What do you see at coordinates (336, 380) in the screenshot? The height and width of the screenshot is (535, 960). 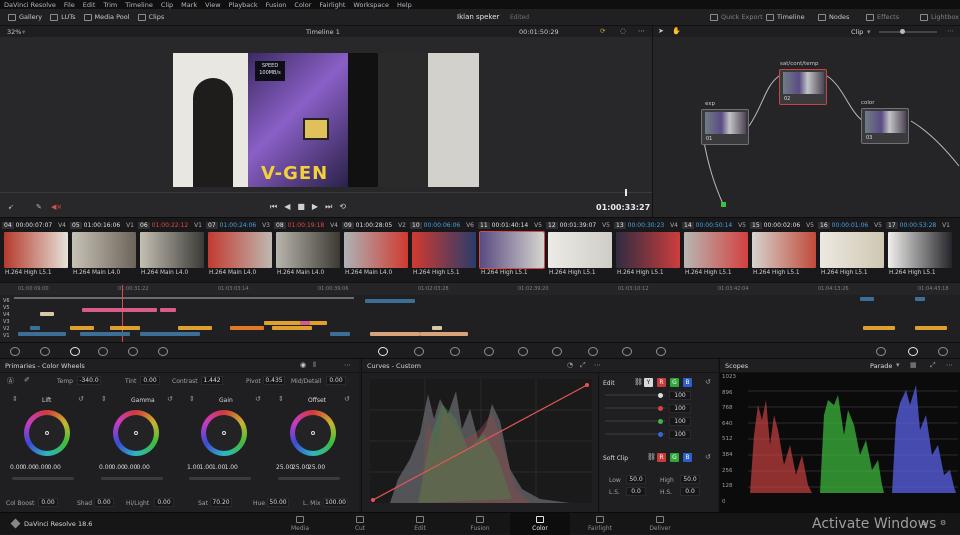 I see `mid-detail-field: 0.00` at bounding box center [336, 380].